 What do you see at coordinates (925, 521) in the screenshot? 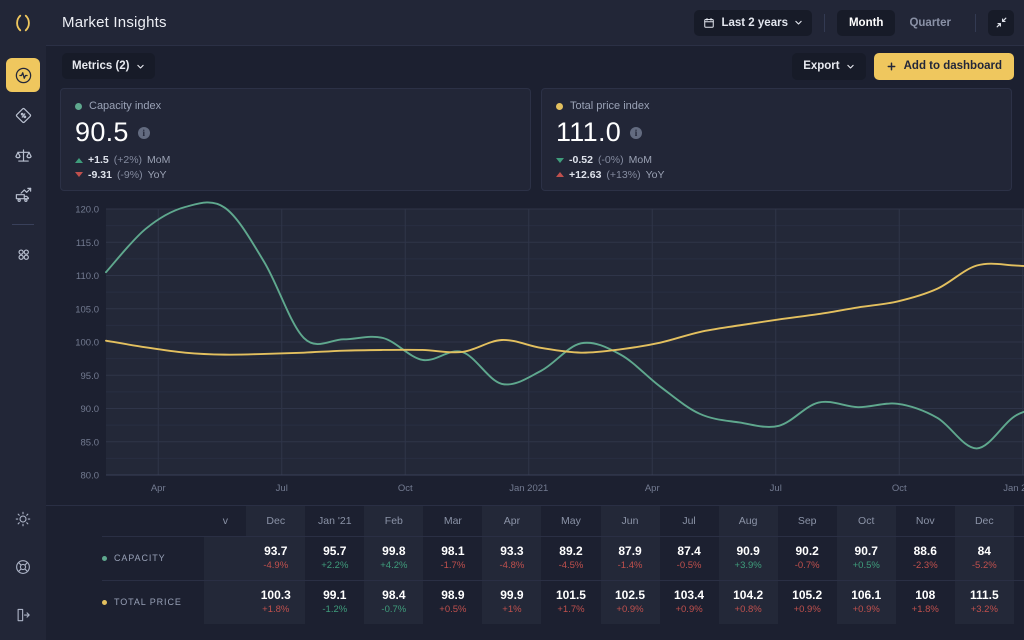
I see `column-header: Nov` at bounding box center [925, 521].